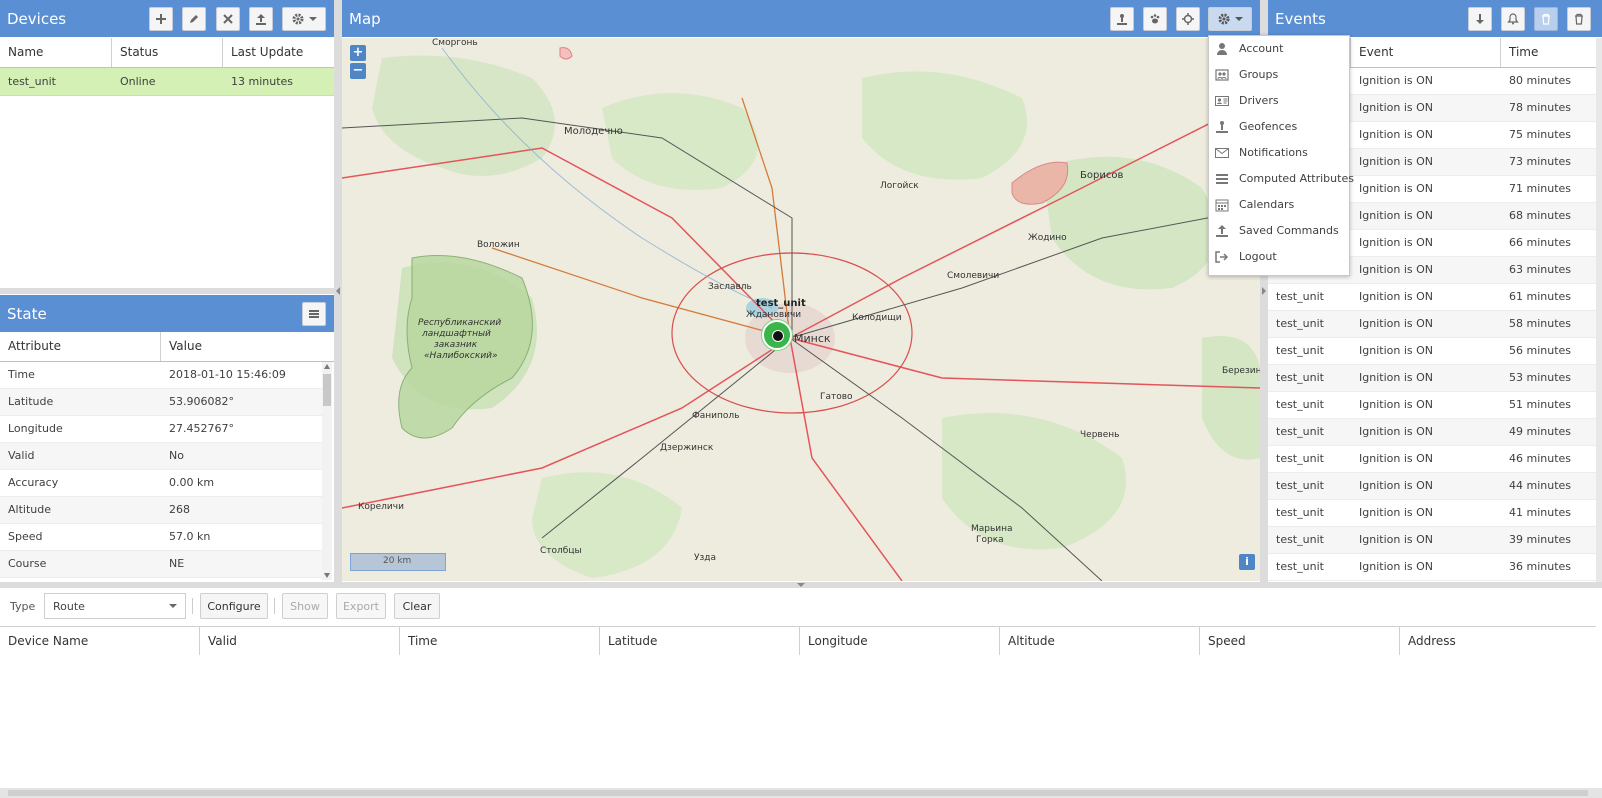  What do you see at coordinates (327, 575) in the screenshot?
I see `scroll-down-arrow` at bounding box center [327, 575].